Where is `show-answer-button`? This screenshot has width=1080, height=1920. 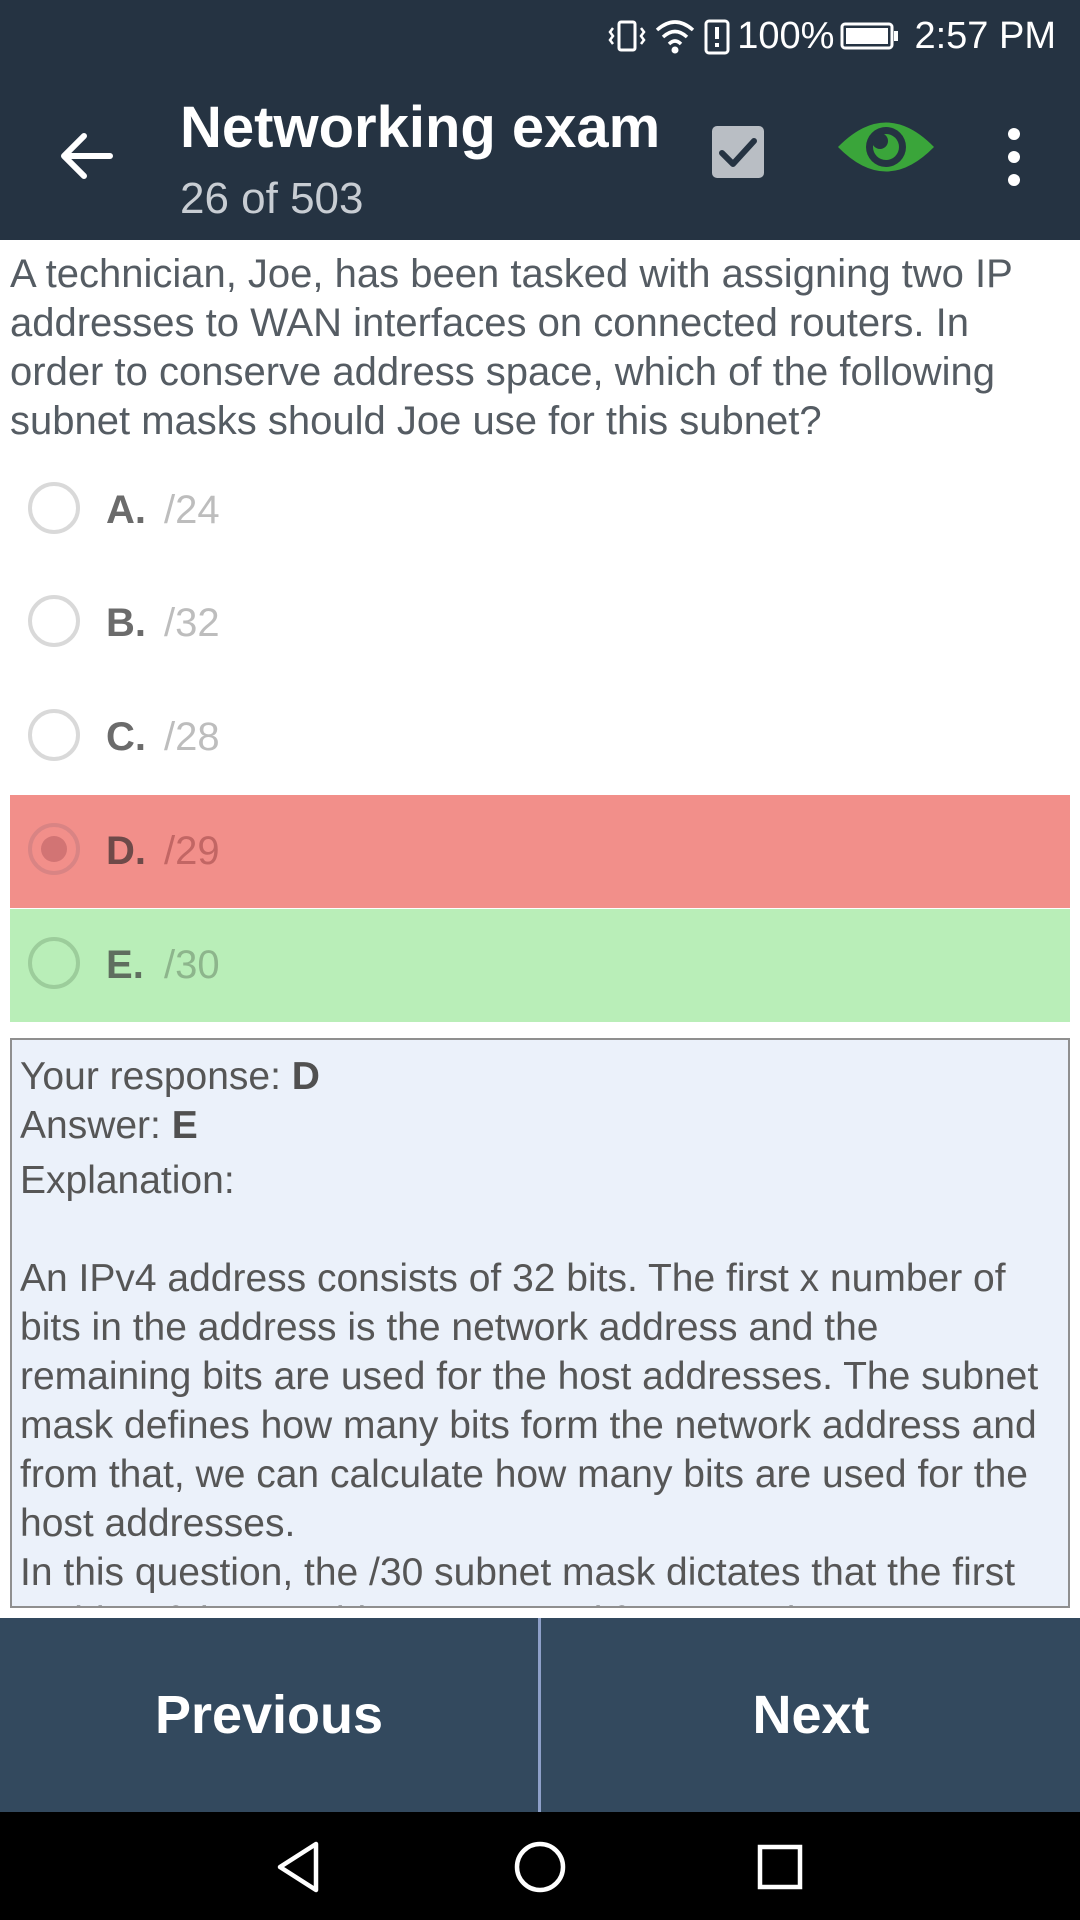 show-answer-button is located at coordinates (888, 156).